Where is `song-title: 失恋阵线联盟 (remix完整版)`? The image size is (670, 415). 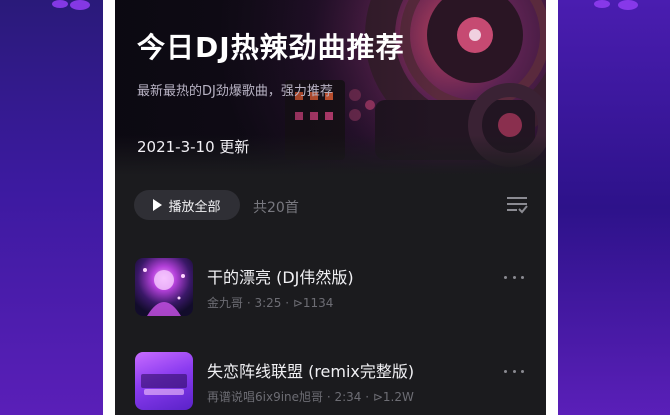 song-title: 失恋阵线联盟 (remix完整版) is located at coordinates (311, 371).